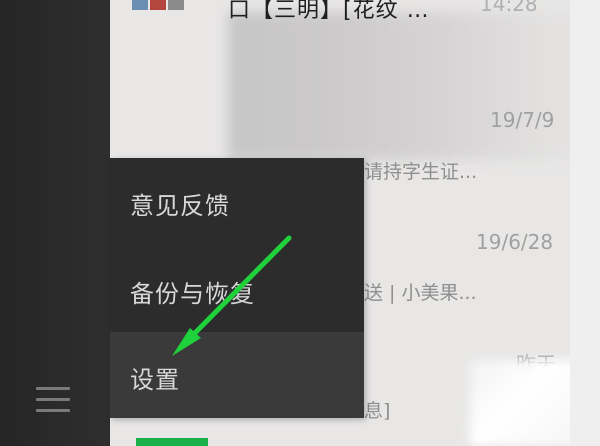  I want to click on chat-time: 19/6/28, so click(515, 242).